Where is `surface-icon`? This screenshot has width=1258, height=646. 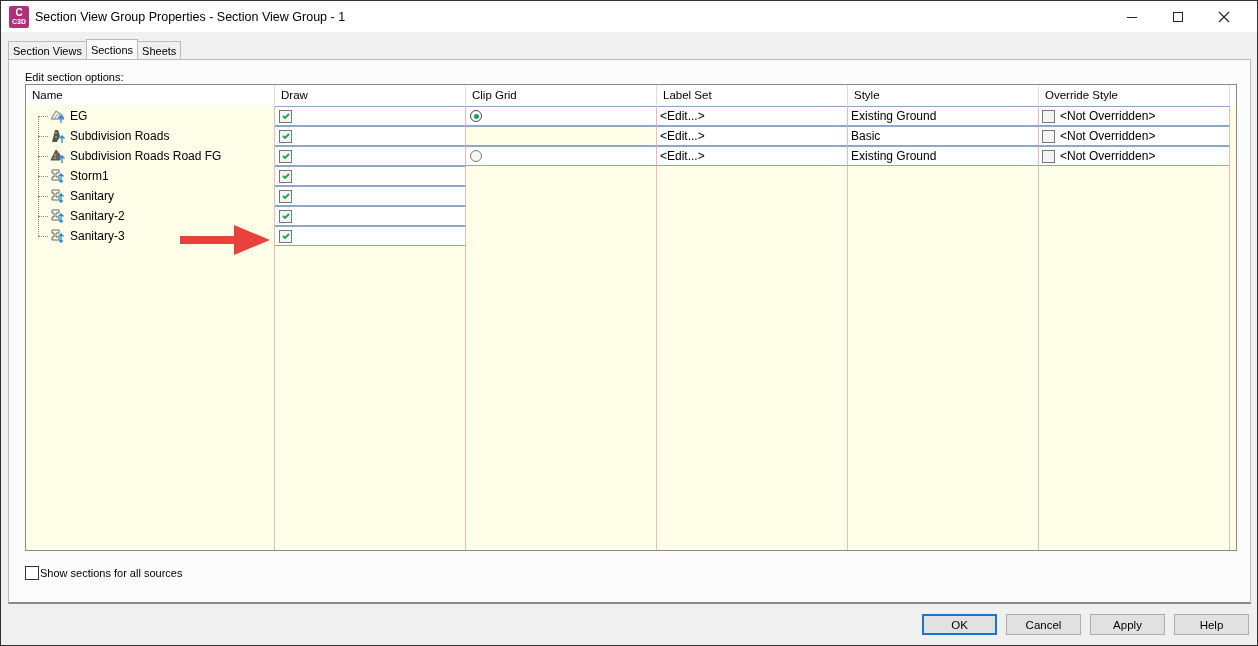
surface-icon is located at coordinates (58, 116).